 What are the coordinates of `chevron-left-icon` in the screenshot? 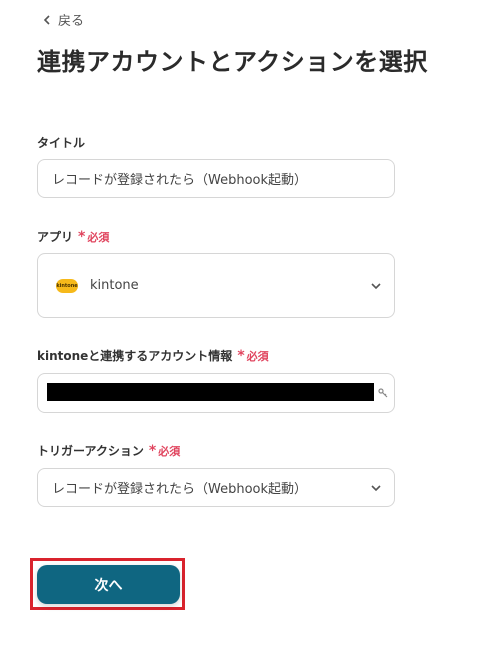 It's located at (46, 19).